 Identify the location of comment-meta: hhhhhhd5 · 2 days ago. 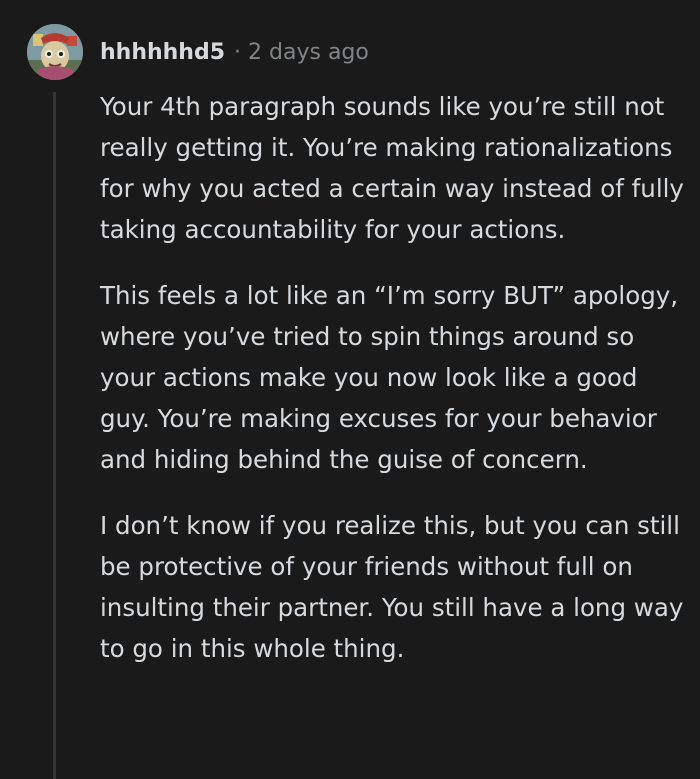
(234, 52).